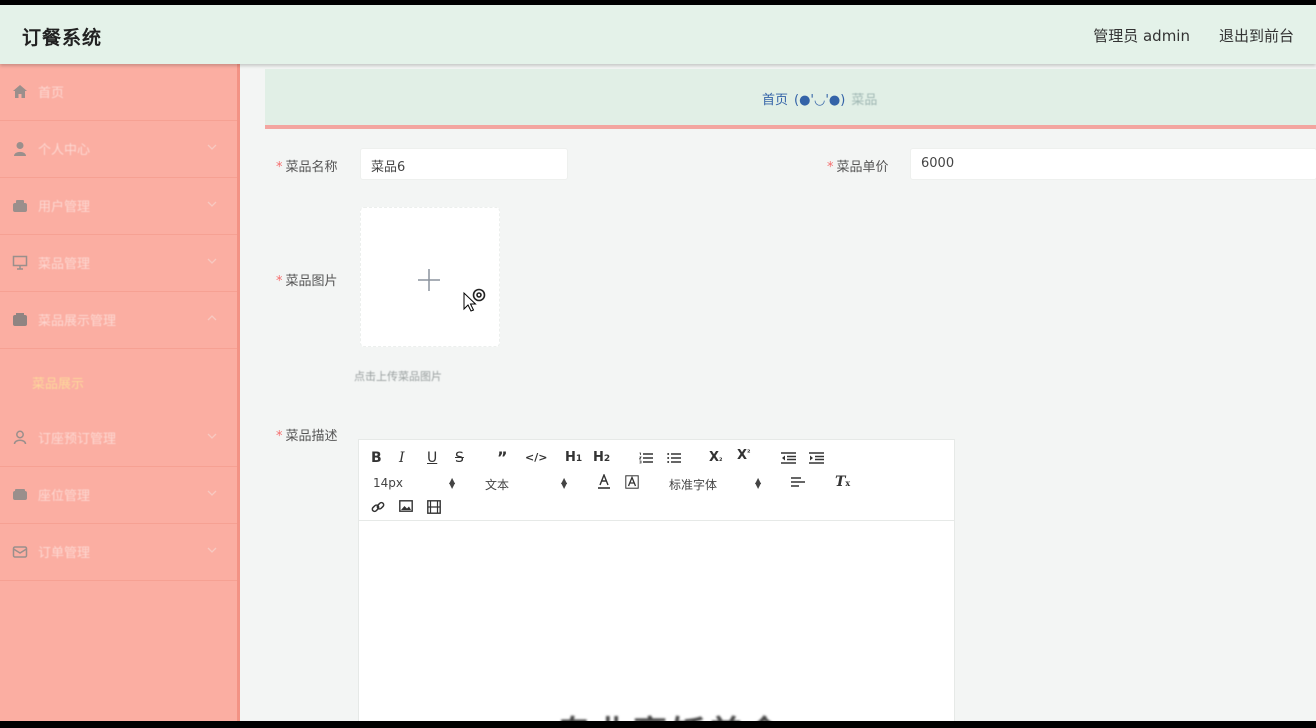  I want to click on dish-price-value: 6000, so click(938, 163).